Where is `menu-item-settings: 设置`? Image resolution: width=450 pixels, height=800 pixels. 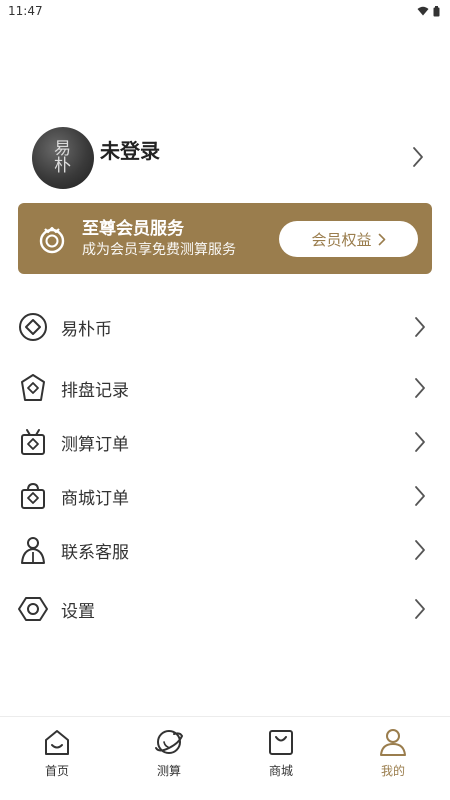 menu-item-settings: 设置 is located at coordinates (225, 609).